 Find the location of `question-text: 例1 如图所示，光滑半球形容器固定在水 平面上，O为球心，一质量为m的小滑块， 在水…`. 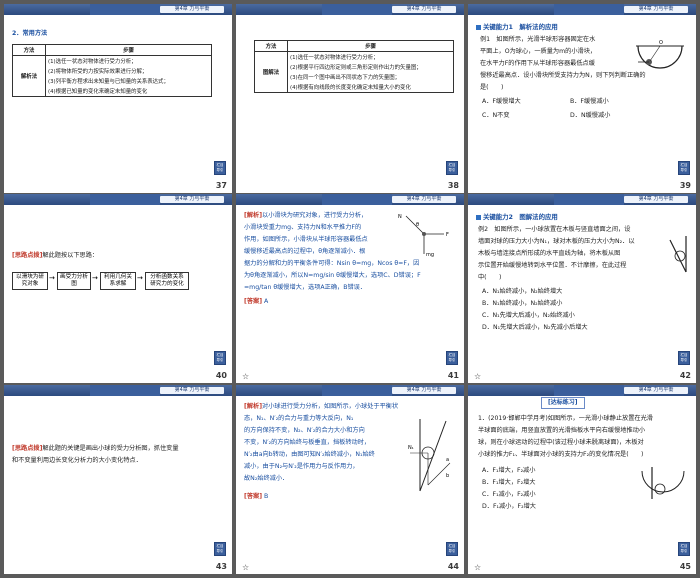

question-text: 例1 如图所示，光滑半球形容器固定在水 平面上，O为球心，一质量为m的小滑块， 在水… is located at coordinates (538, 51).